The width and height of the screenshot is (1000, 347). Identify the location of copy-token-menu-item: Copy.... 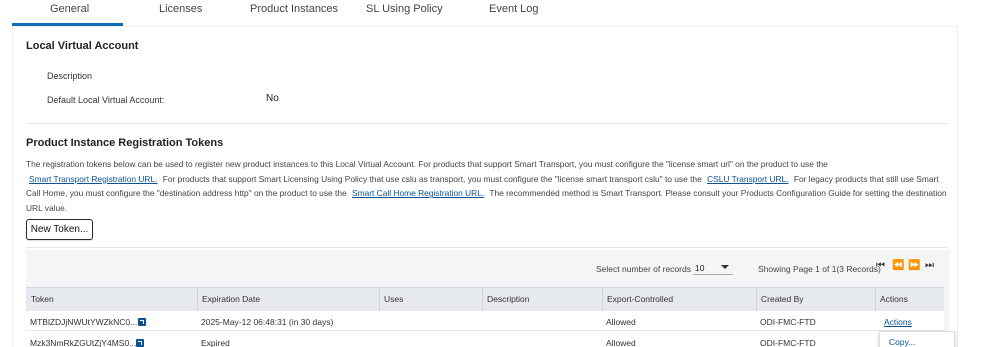
(902, 342).